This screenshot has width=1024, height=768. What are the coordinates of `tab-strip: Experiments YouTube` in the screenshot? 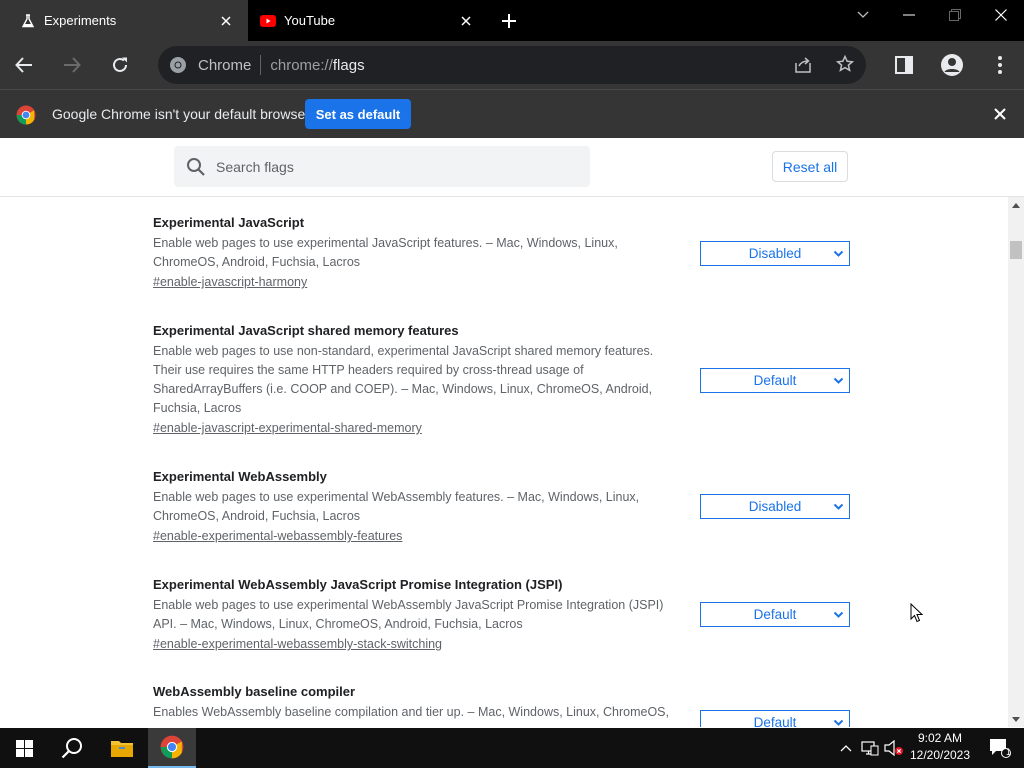 It's located at (512, 20).